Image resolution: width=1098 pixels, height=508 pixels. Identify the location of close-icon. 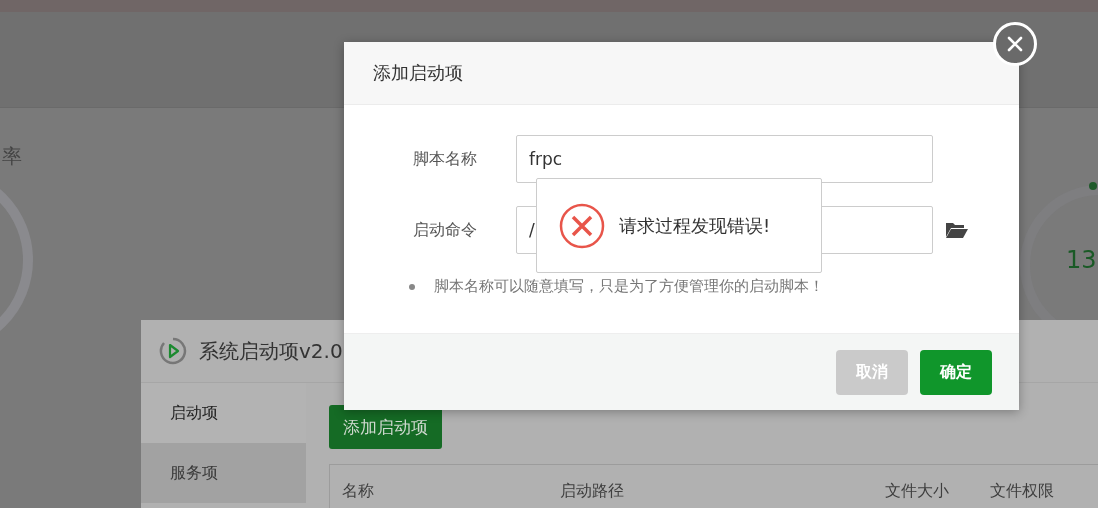
(1015, 44).